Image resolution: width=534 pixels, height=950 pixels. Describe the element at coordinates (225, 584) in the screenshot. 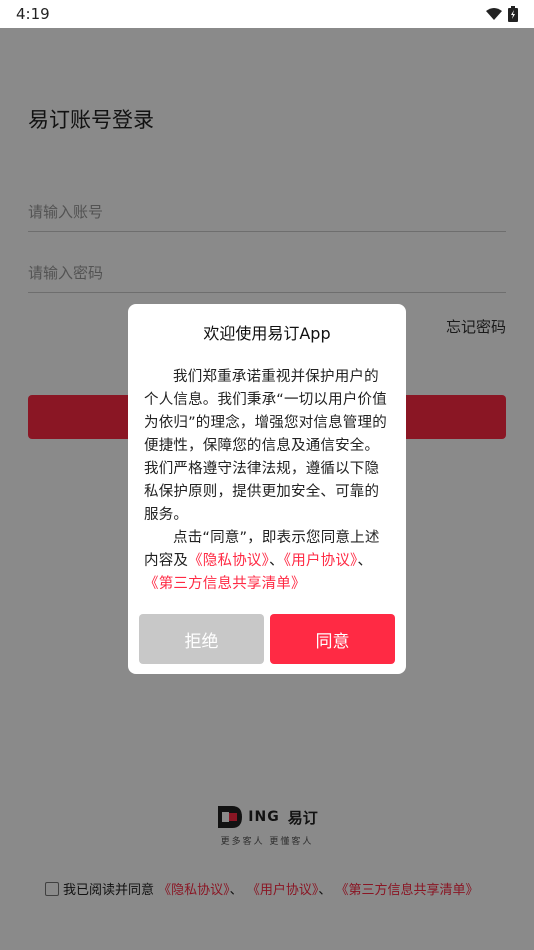

I see `dialog-third-party-link: 《第三方信息共享清单》` at that location.